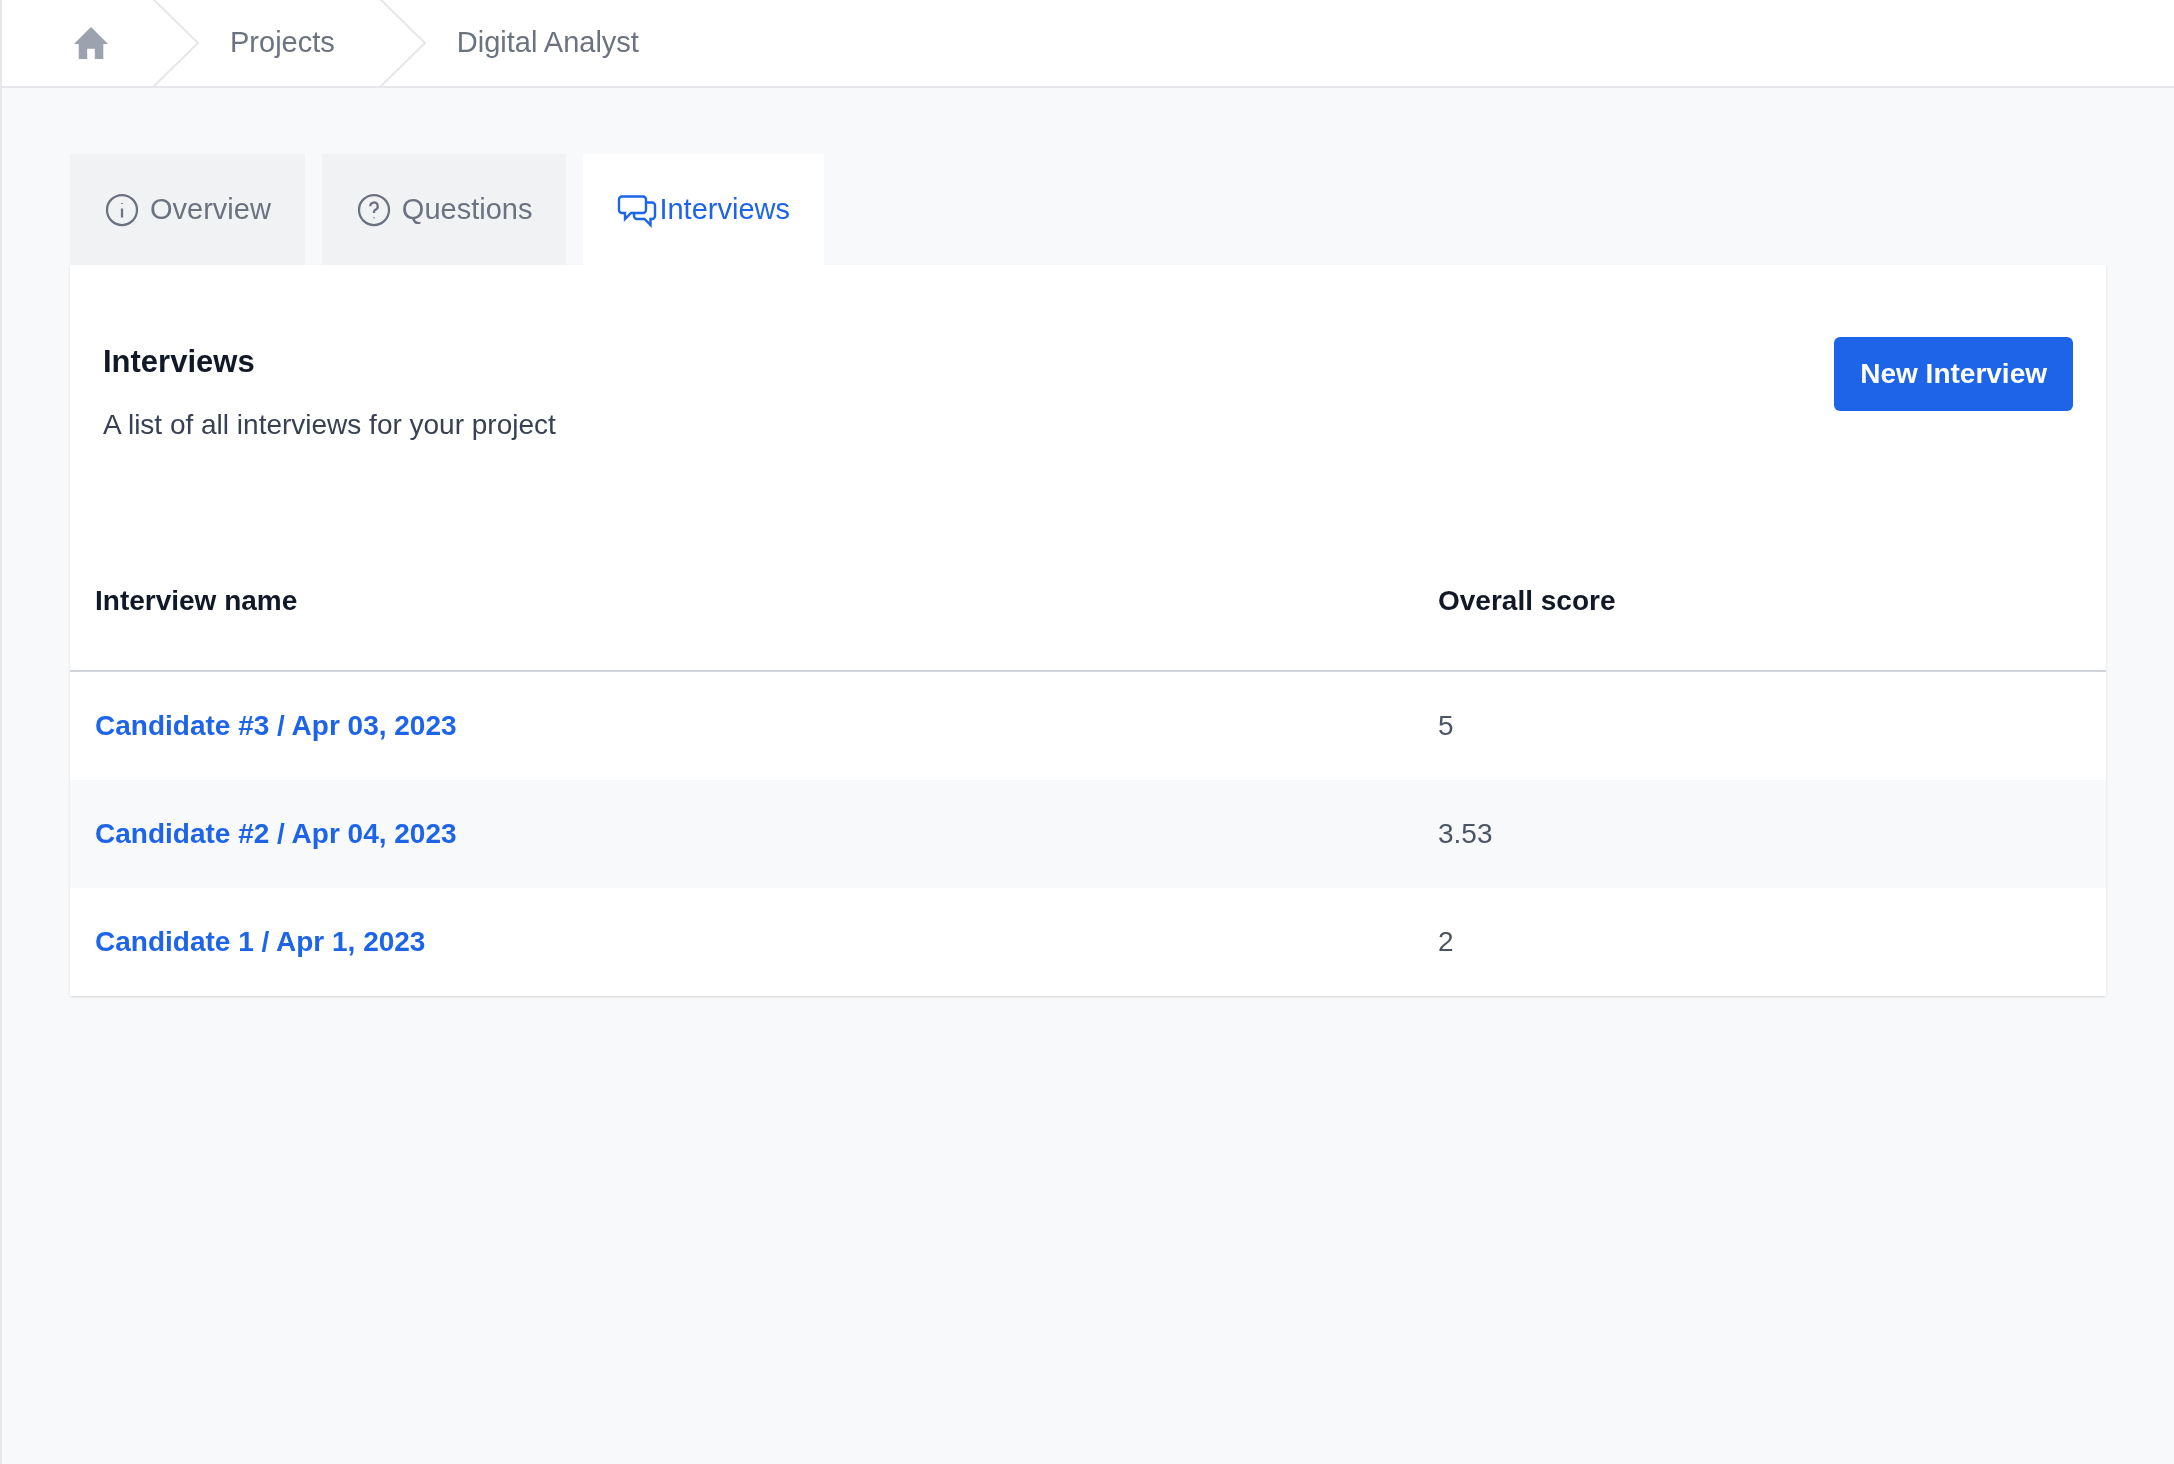 The height and width of the screenshot is (1464, 2174). Describe the element at coordinates (373, 209) in the screenshot. I see `question-icon` at that location.